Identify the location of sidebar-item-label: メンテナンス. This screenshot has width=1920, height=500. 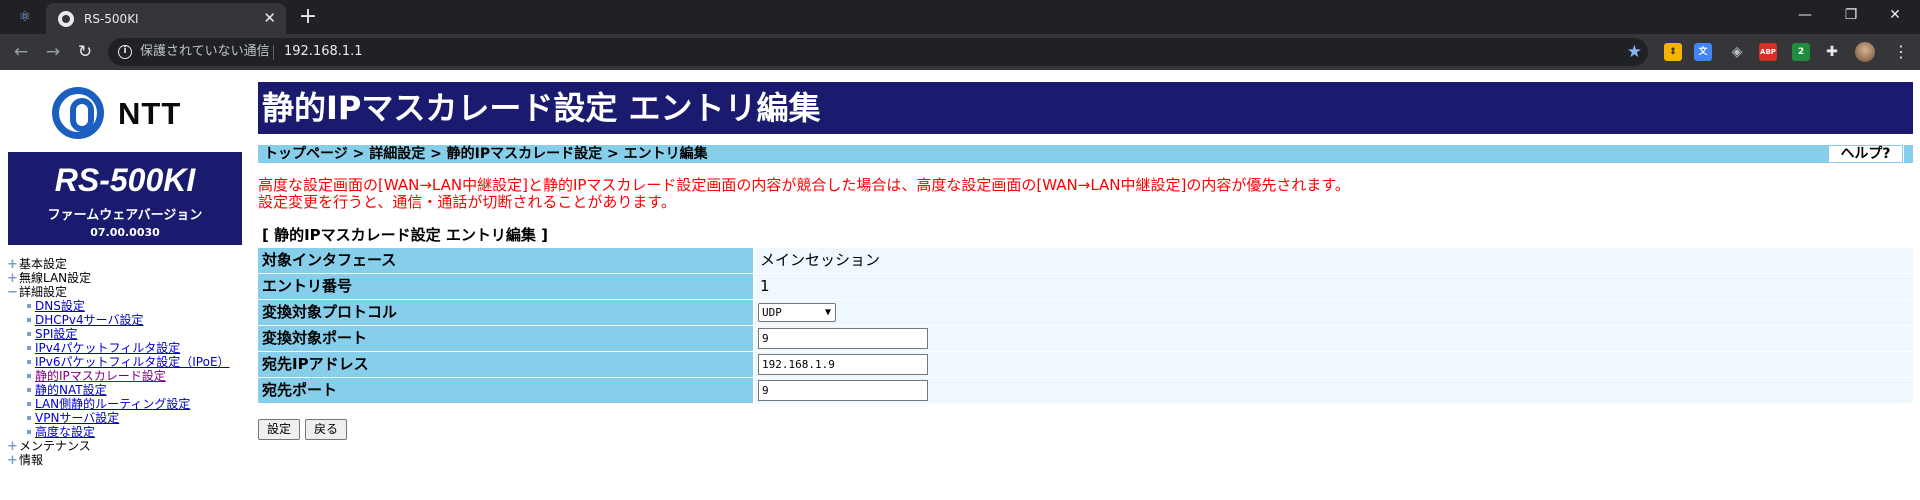
(55, 446).